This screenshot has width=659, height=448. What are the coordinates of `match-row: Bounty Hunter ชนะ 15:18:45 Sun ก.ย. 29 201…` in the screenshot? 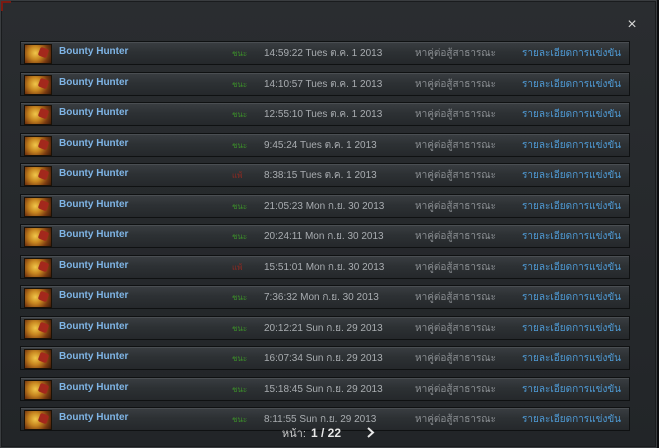 It's located at (325, 388).